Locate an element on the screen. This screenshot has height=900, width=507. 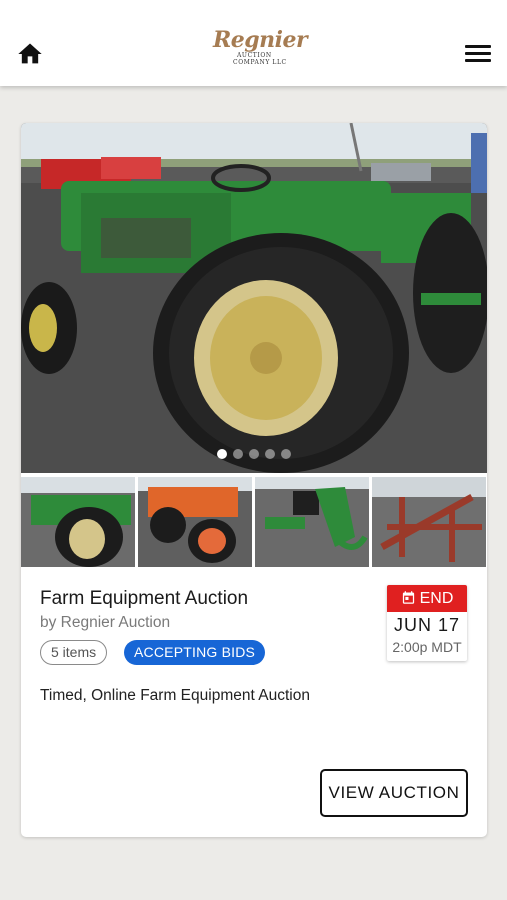
end-date-header: END is located at coordinates (427, 598).